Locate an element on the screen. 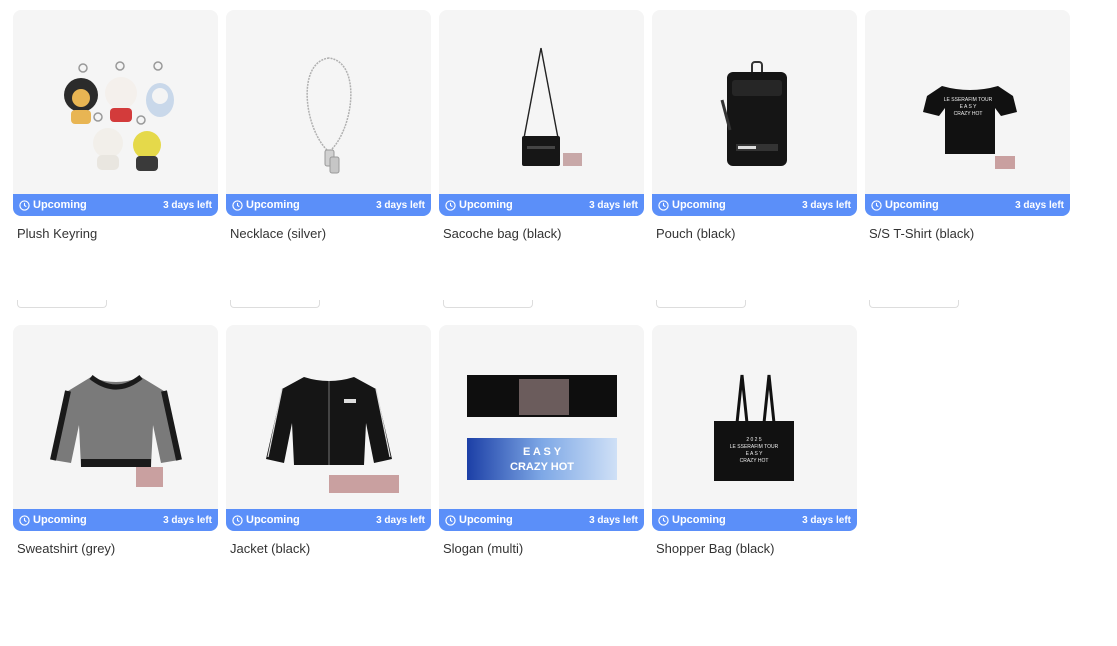 The width and height of the screenshot is (1117, 646). product-card: Upcoming 3 days left Sacoche bag (black) is located at coordinates (541, 167).